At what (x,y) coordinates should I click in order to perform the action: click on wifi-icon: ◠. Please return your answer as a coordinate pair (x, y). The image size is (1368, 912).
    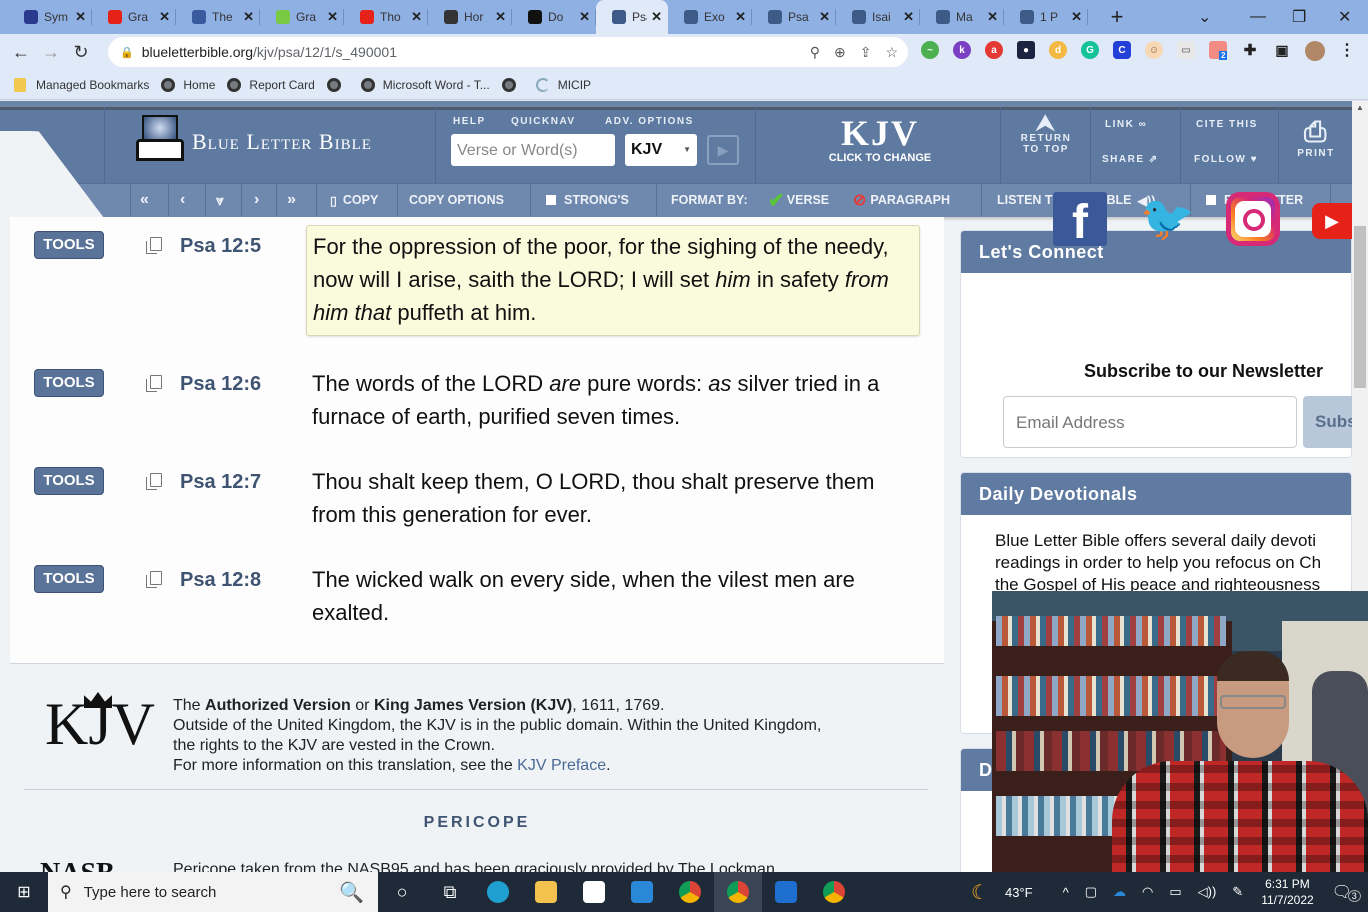
    Looking at the image, I should click on (1147, 892).